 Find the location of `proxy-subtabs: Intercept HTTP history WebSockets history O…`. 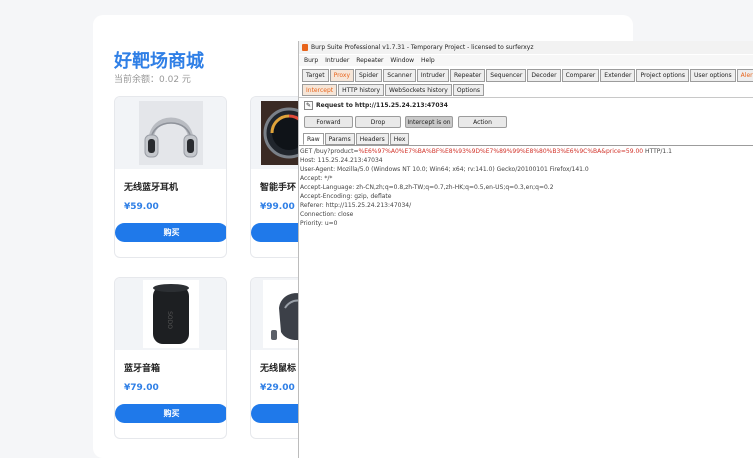

proxy-subtabs: Intercept HTTP history WebSockets history O… is located at coordinates (393, 90).